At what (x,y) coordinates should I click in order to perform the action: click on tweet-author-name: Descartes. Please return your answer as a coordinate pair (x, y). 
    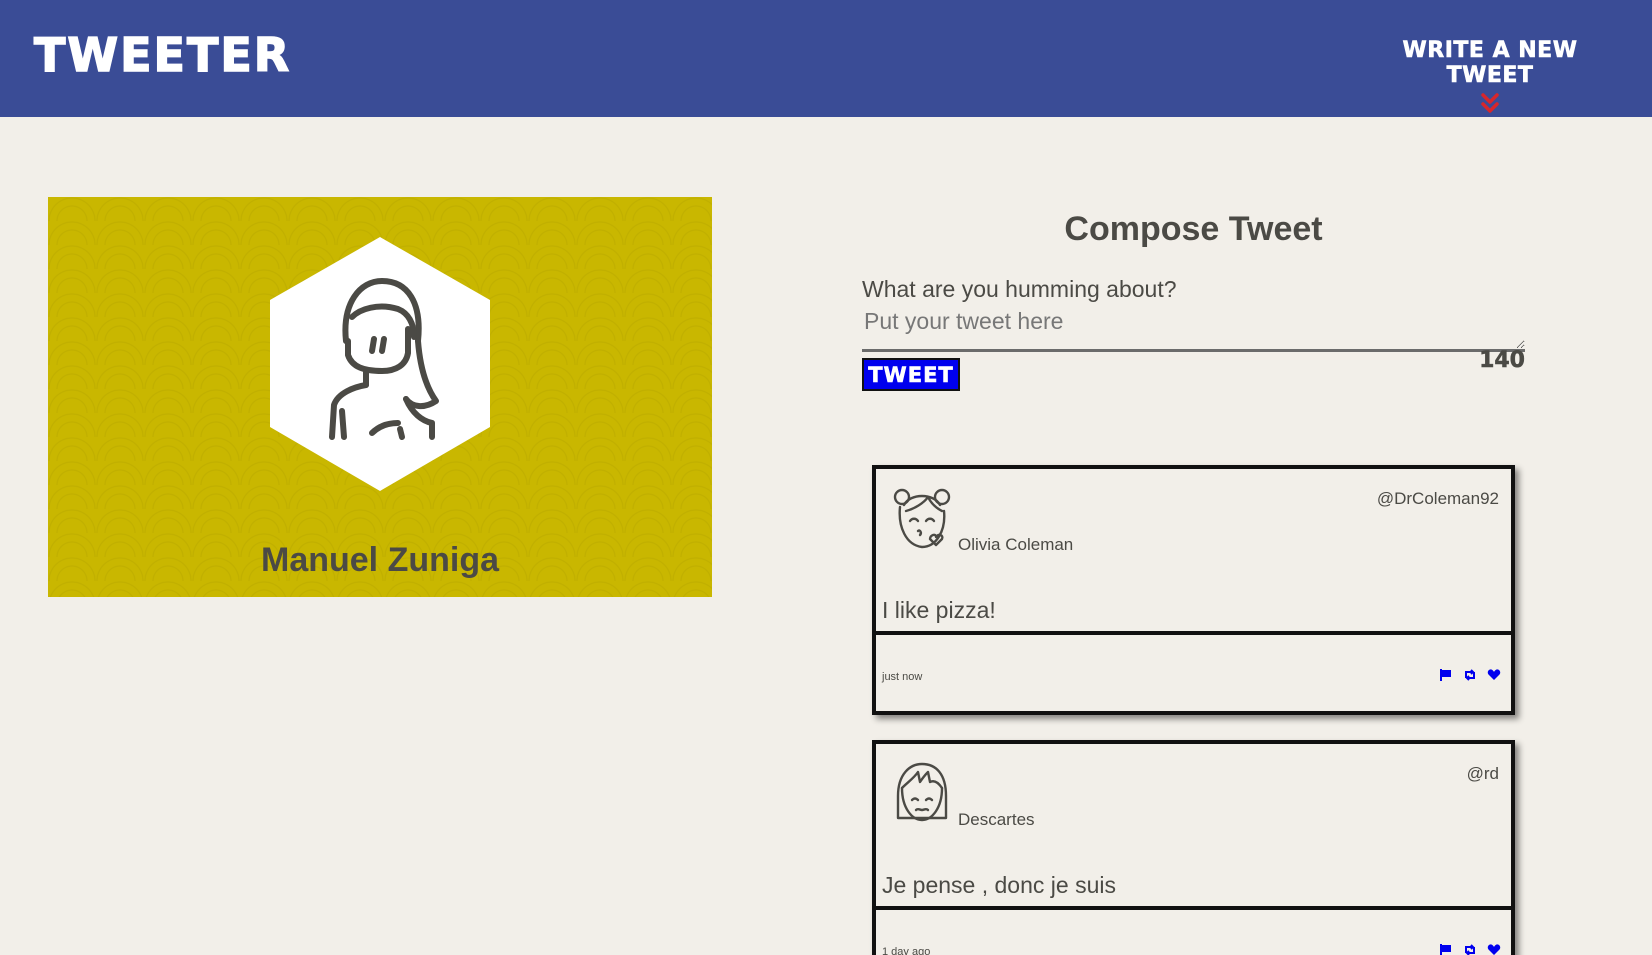
    Looking at the image, I should click on (996, 819).